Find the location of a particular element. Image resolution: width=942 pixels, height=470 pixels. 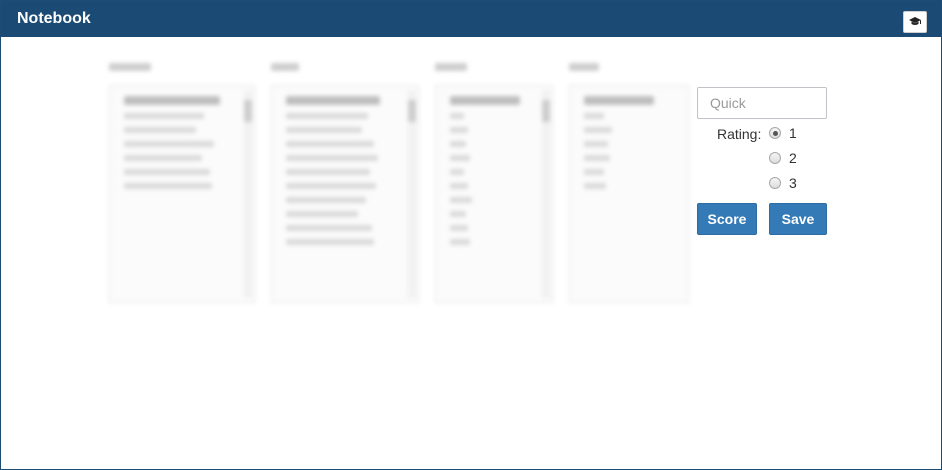

score-button: Score is located at coordinates (727, 219).